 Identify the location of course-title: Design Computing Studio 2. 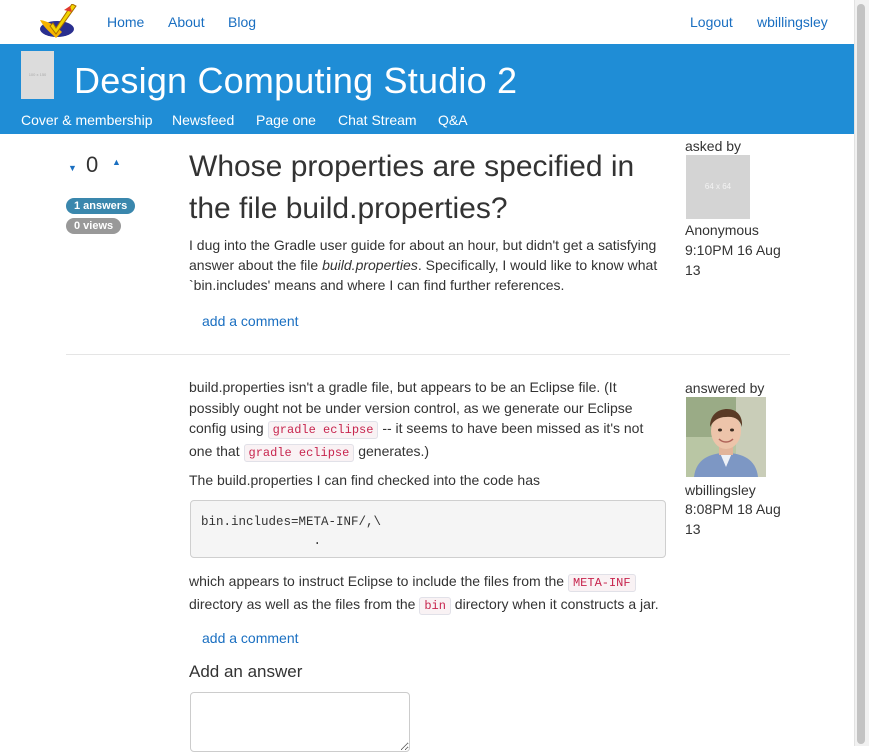
(296, 80).